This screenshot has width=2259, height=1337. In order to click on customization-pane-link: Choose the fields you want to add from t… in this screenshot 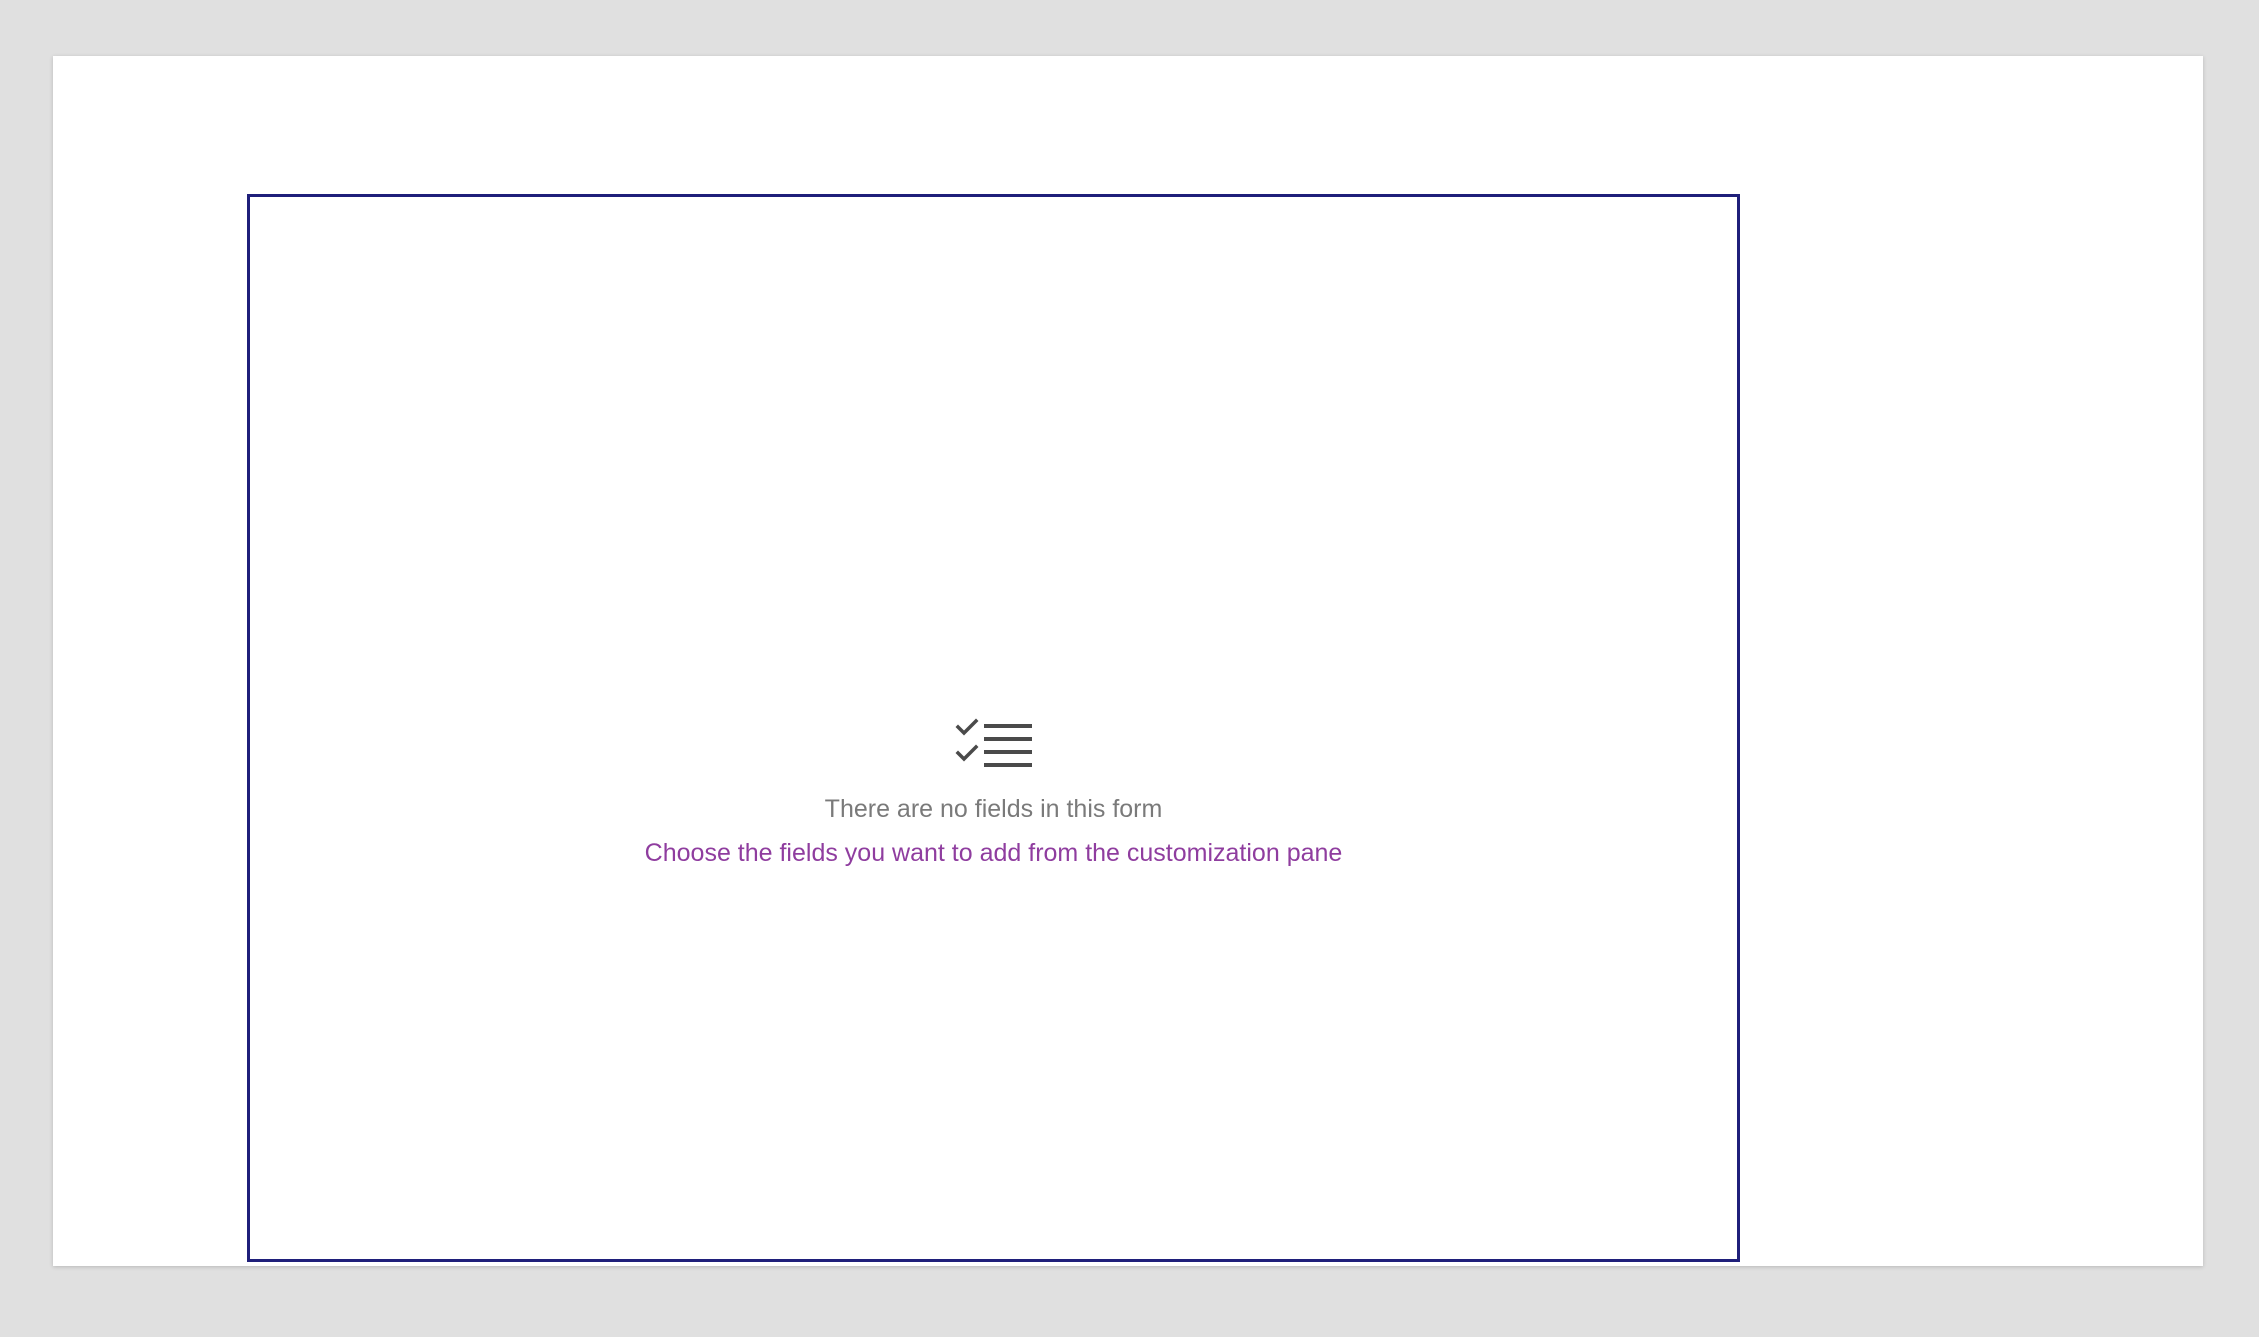, I will do `click(994, 853)`.